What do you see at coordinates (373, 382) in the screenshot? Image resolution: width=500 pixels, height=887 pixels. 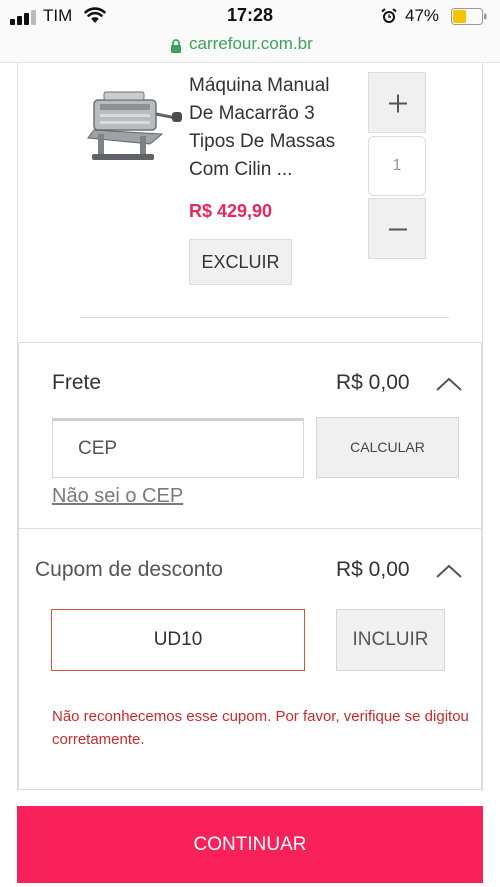 I see `shipping-value: R$ 0,00` at bounding box center [373, 382].